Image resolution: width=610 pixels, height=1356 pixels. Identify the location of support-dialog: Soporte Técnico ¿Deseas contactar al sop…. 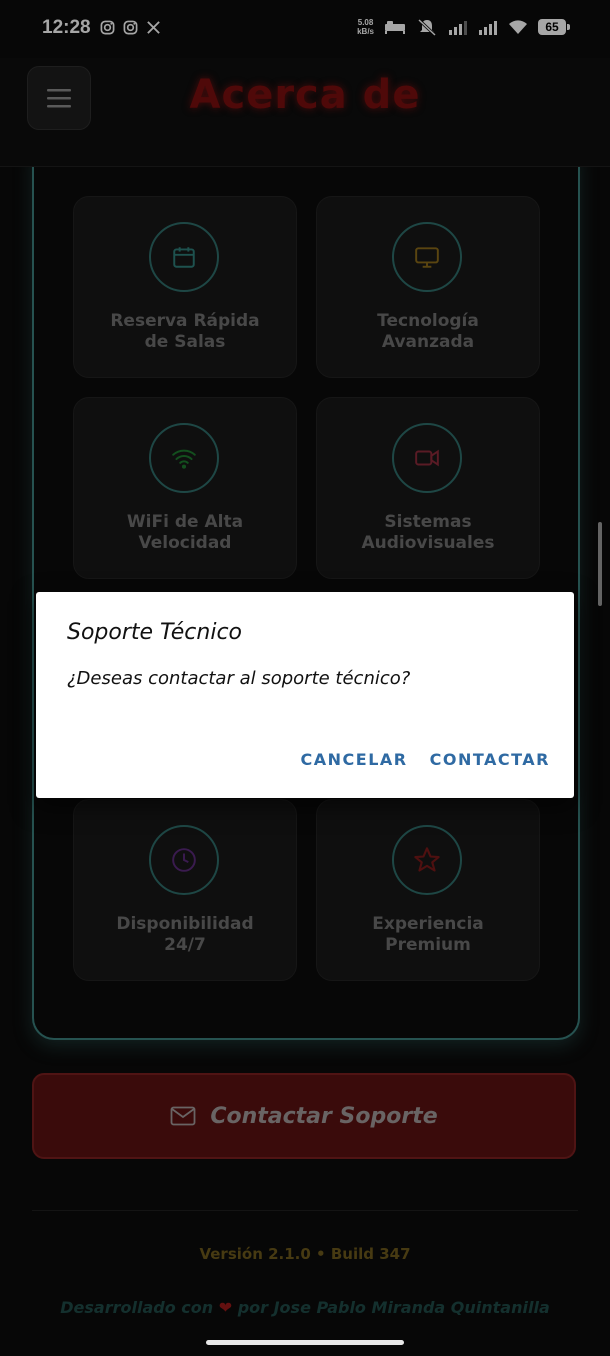
(305, 695).